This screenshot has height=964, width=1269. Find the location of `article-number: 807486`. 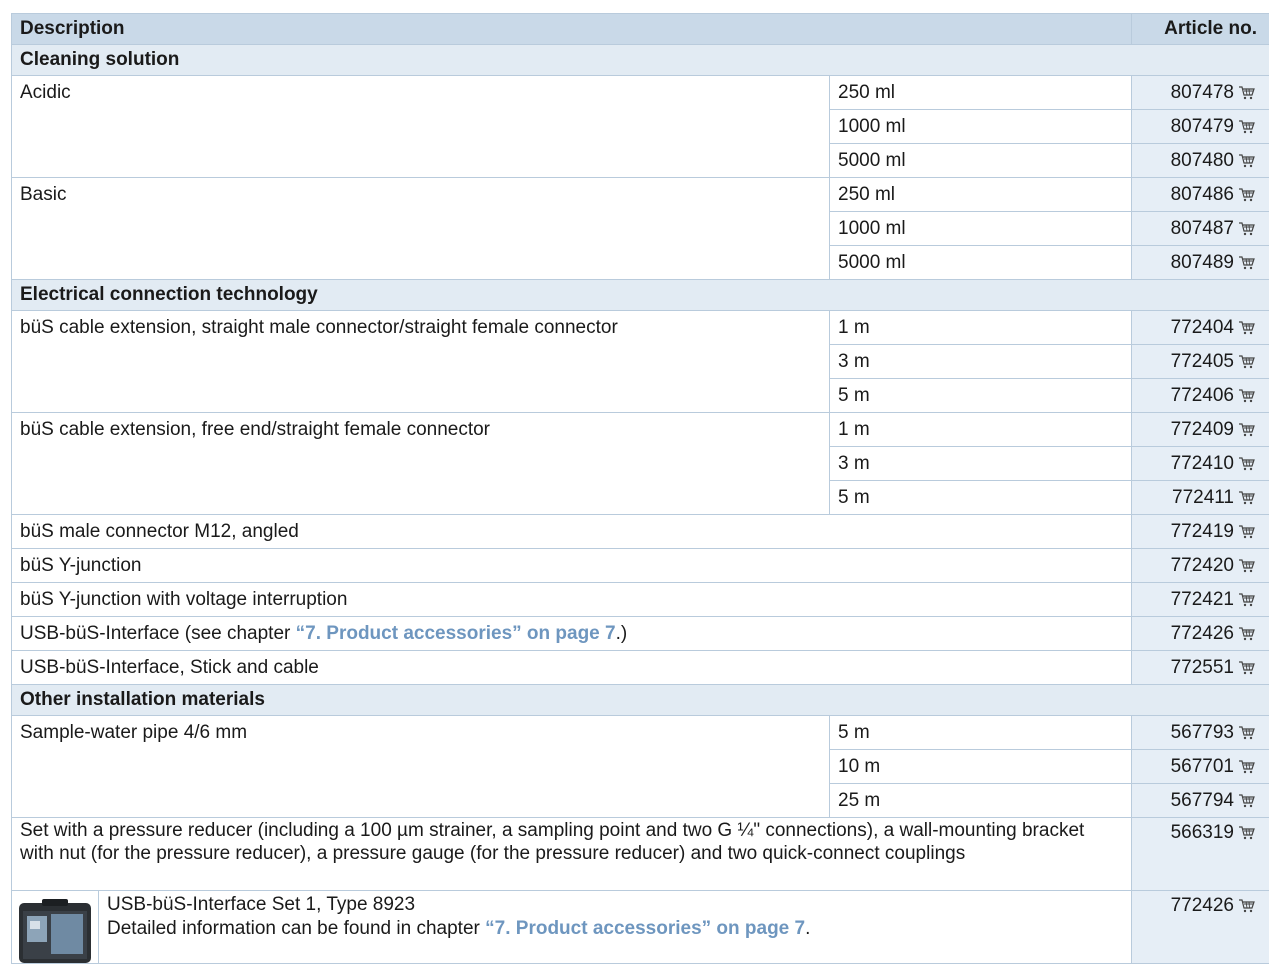

article-number: 807486 is located at coordinates (1202, 194).